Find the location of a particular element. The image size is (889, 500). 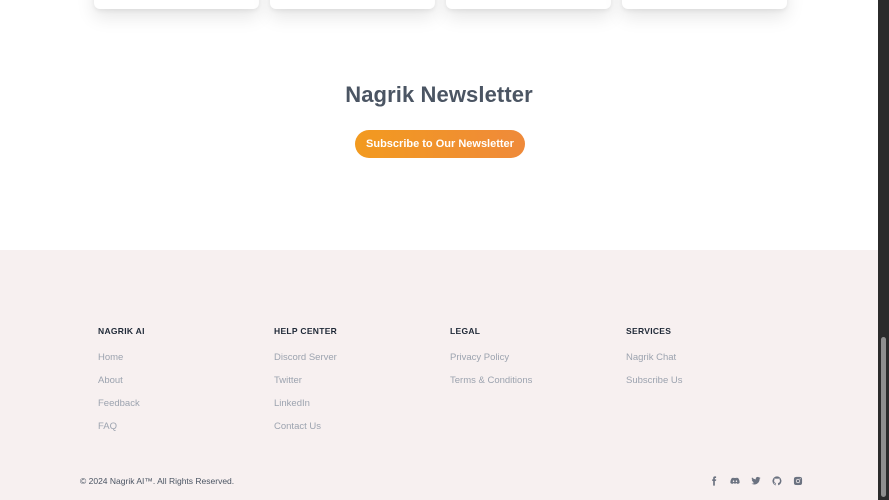

footer-link-linkedin: LinkedIn is located at coordinates (292, 403).